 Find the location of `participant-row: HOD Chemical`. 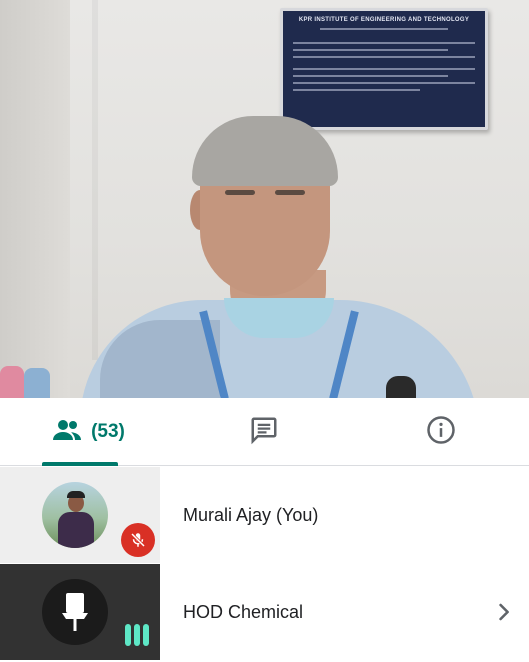

participant-row: HOD Chemical is located at coordinates (264, 612).